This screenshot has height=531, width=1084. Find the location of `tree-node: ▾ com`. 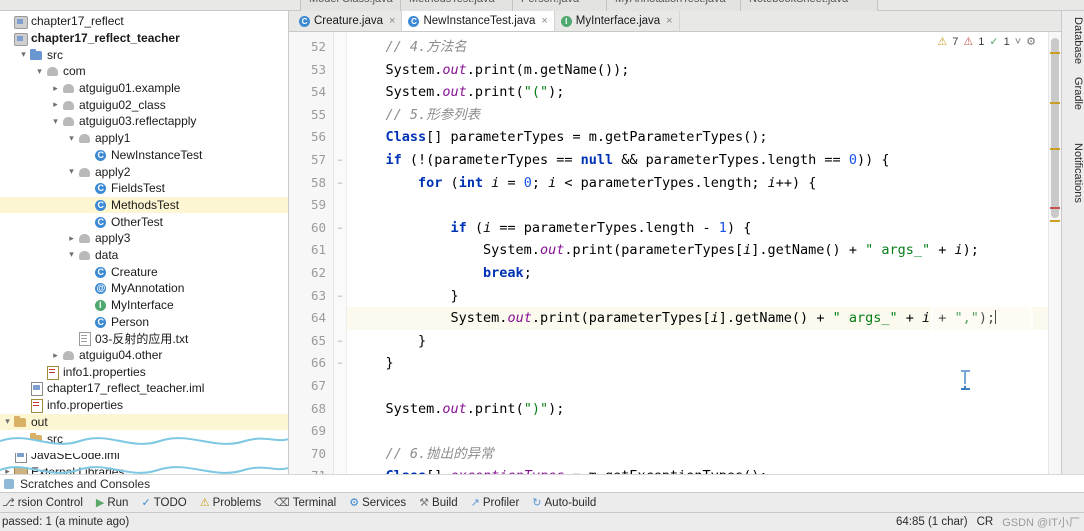

tree-node: ▾ com is located at coordinates (144, 71).